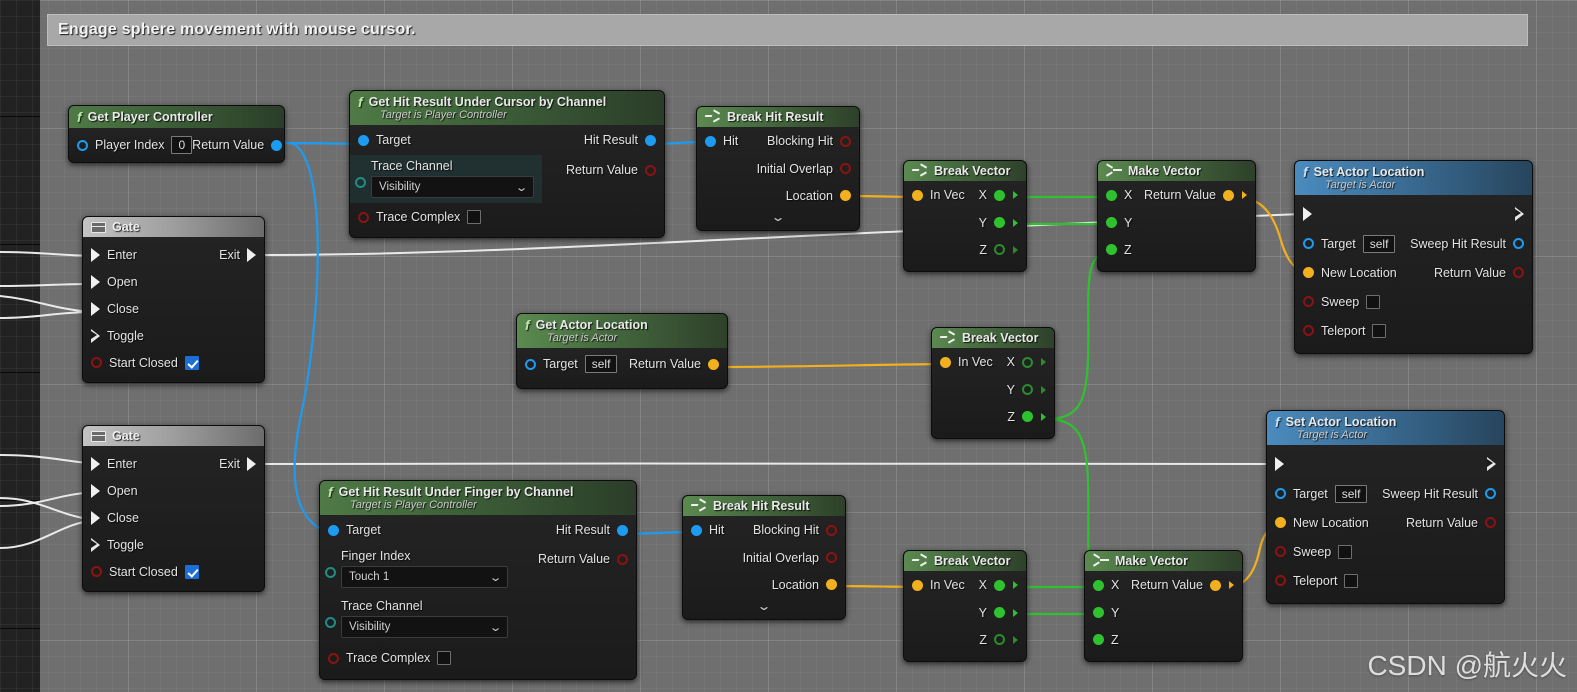  Describe the element at coordinates (965, 216) in the screenshot. I see `node-break-vector-top: Break Vector In Vec X Y Z` at that location.